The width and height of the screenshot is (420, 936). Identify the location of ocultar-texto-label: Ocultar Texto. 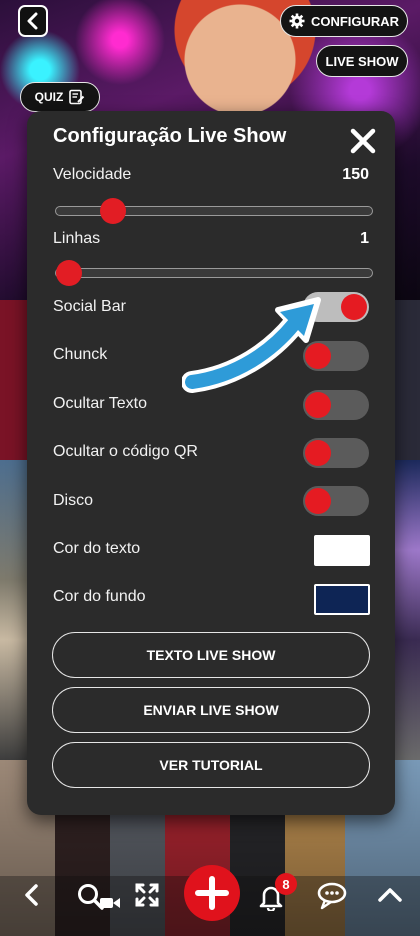
(100, 403).